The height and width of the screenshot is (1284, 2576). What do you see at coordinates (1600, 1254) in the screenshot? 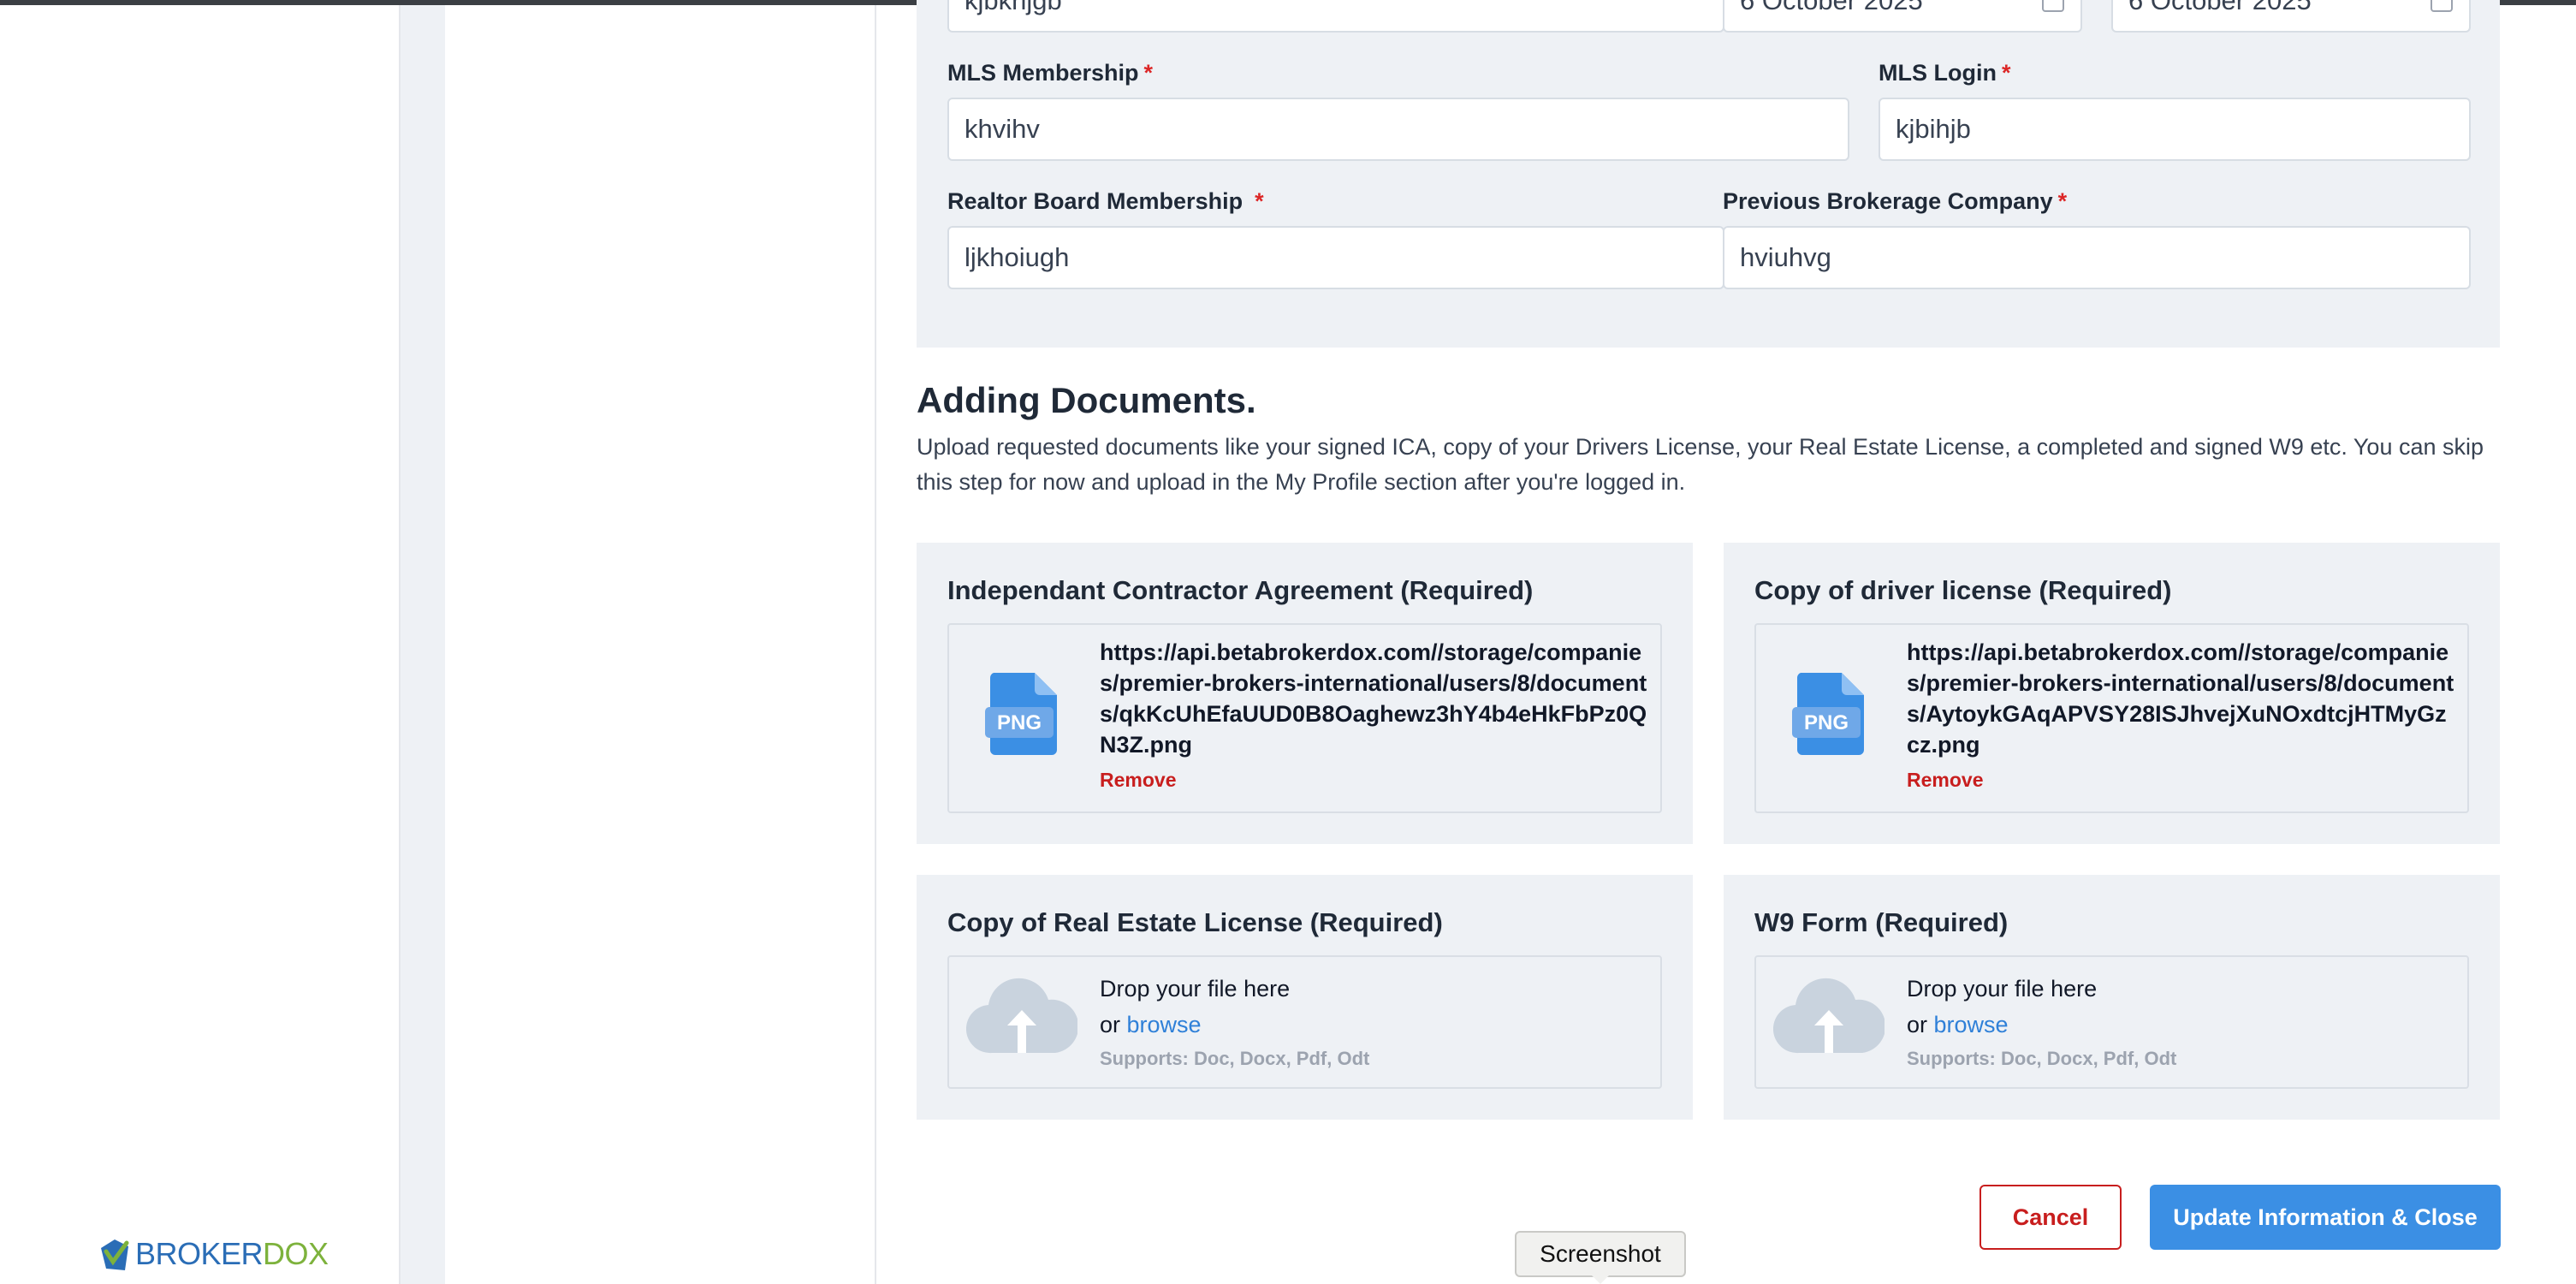
I see `screenshot-tooltip: Screenshot` at bounding box center [1600, 1254].